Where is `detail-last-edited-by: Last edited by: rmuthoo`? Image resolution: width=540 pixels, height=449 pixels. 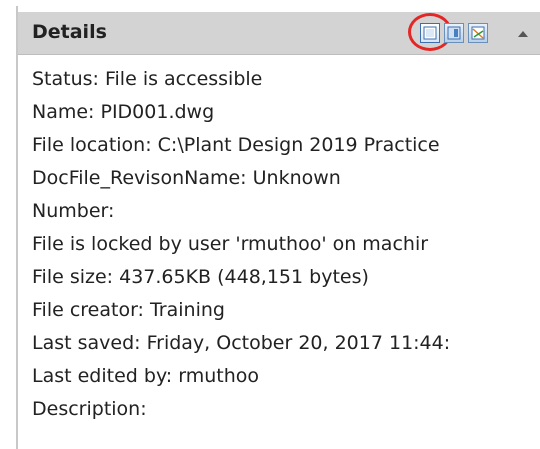
detail-last-edited-by: Last edited by: rmuthoo is located at coordinates (146, 376).